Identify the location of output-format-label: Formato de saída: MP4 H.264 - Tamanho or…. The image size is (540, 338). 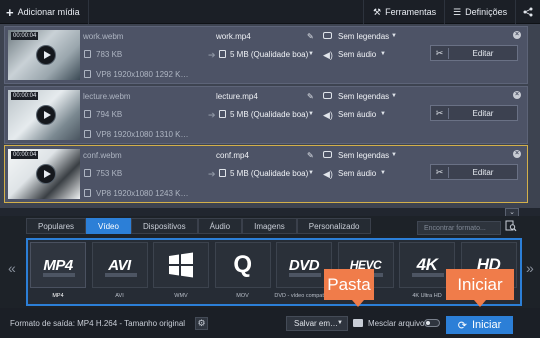
(98, 323).